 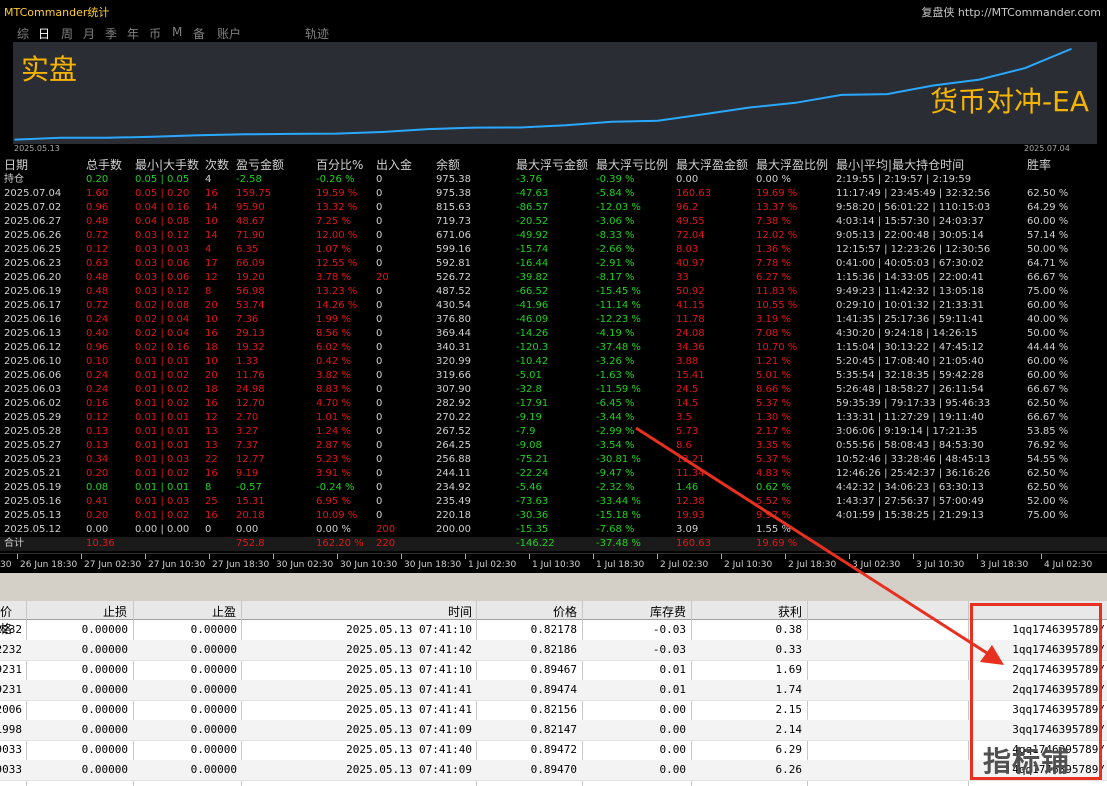 I want to click on annotation-arrow, so click(x=819, y=545).